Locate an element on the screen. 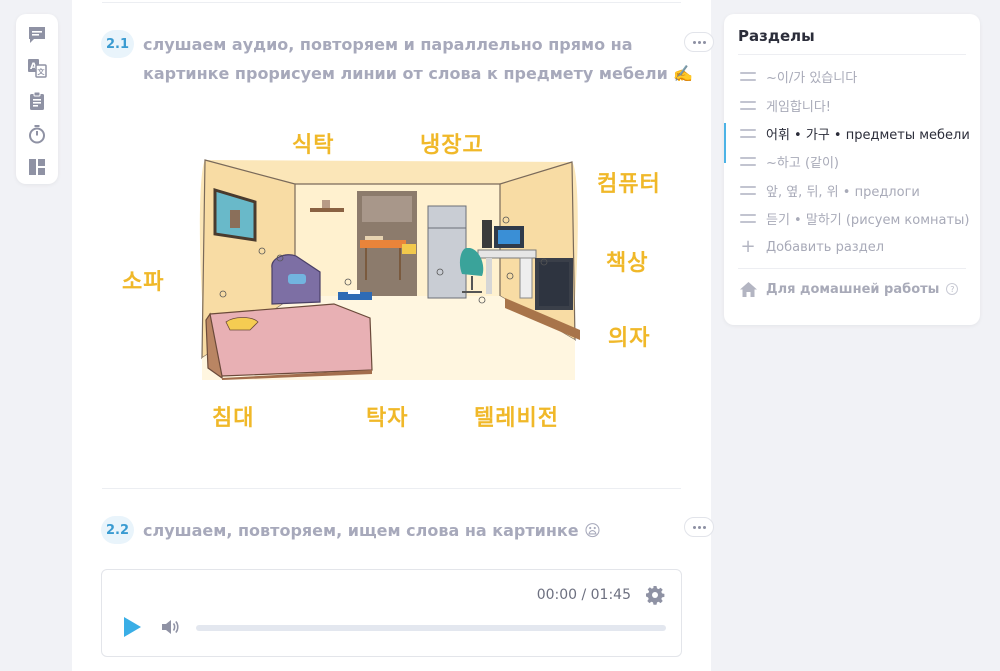 The image size is (1000, 671). clipboard-icon is located at coordinates (37, 100).